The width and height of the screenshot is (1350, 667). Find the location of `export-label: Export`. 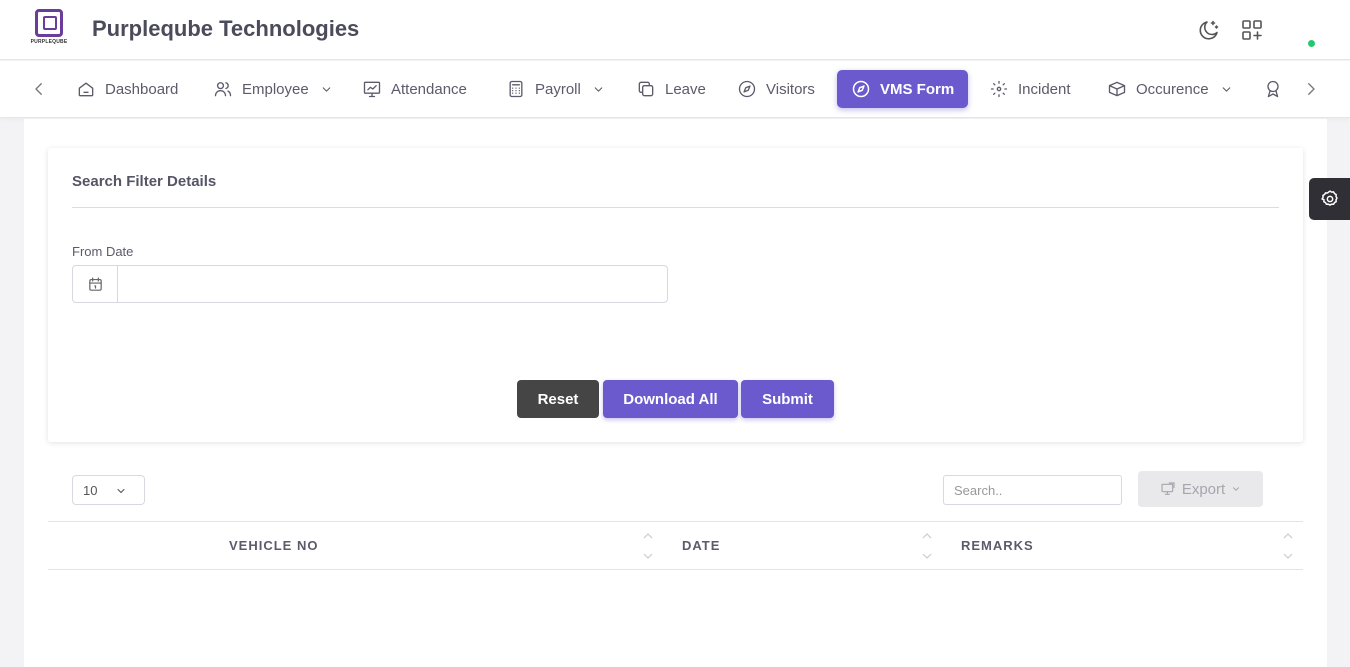

export-label: Export is located at coordinates (1203, 489).